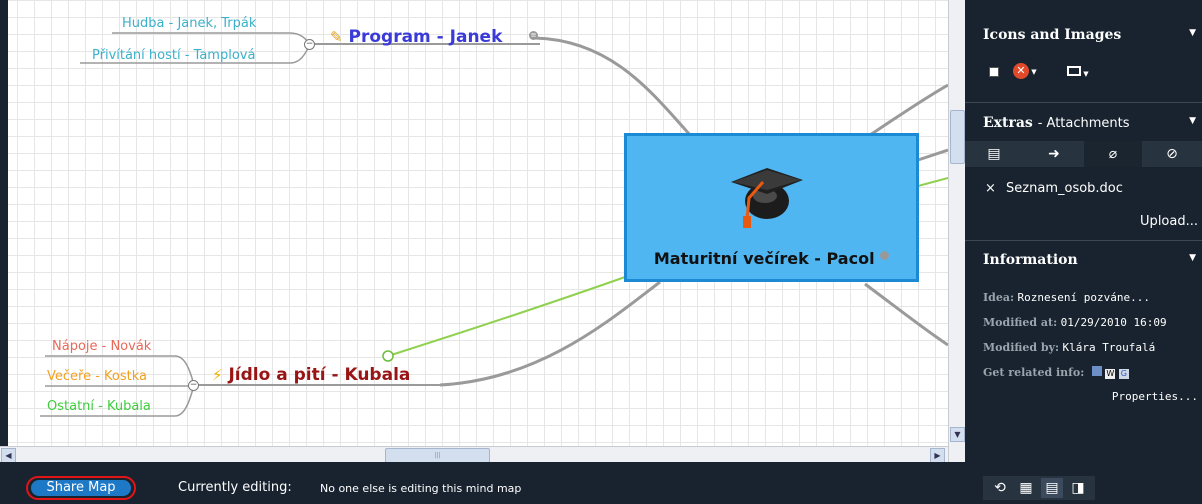 The image size is (1202, 504). Describe the element at coordinates (1008, 123) in the screenshot. I see `extras-title: Extras` at that location.